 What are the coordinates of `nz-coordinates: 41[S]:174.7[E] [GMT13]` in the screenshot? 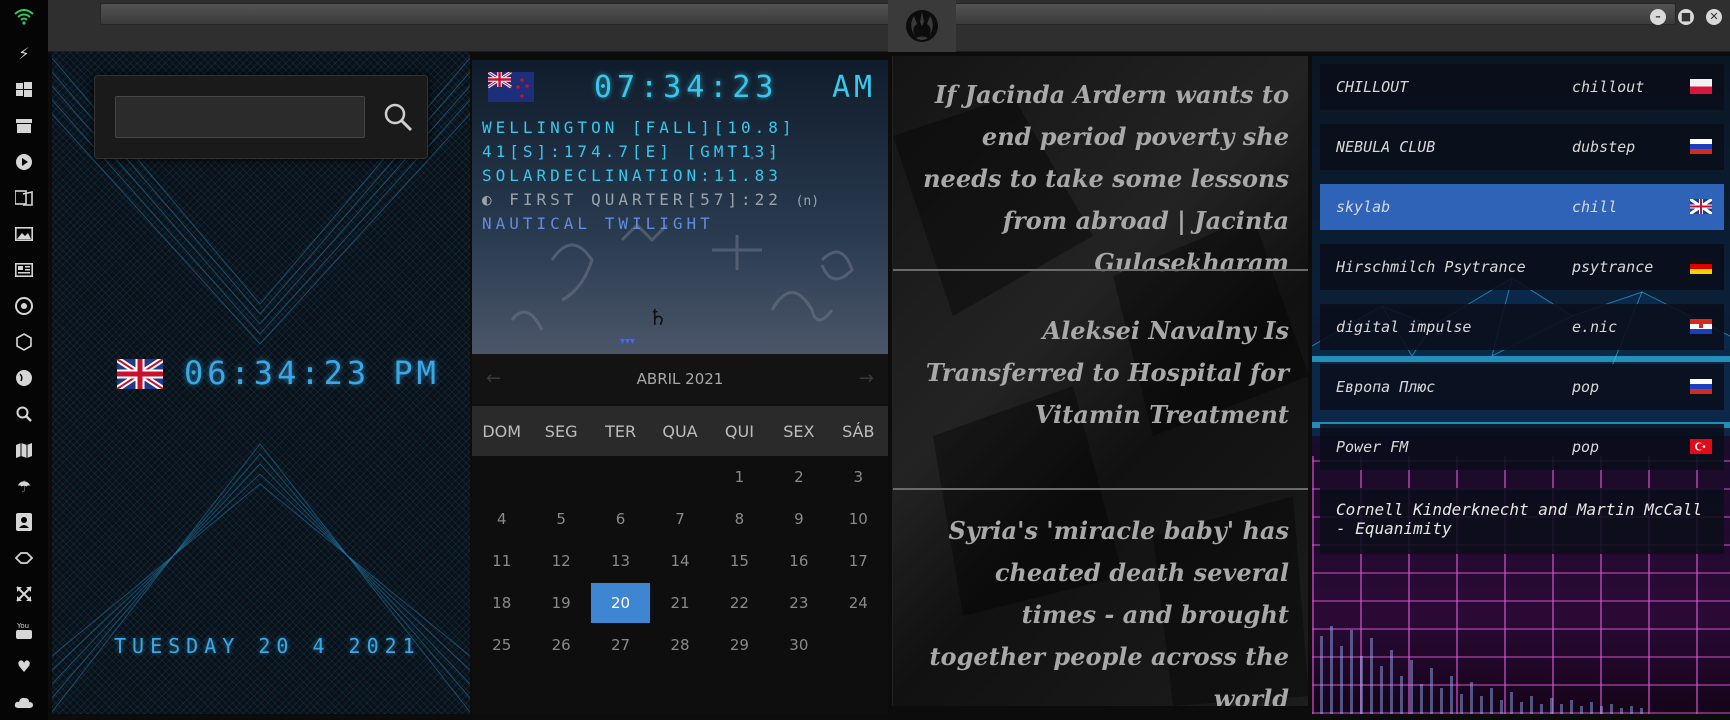 It's located at (632, 151).